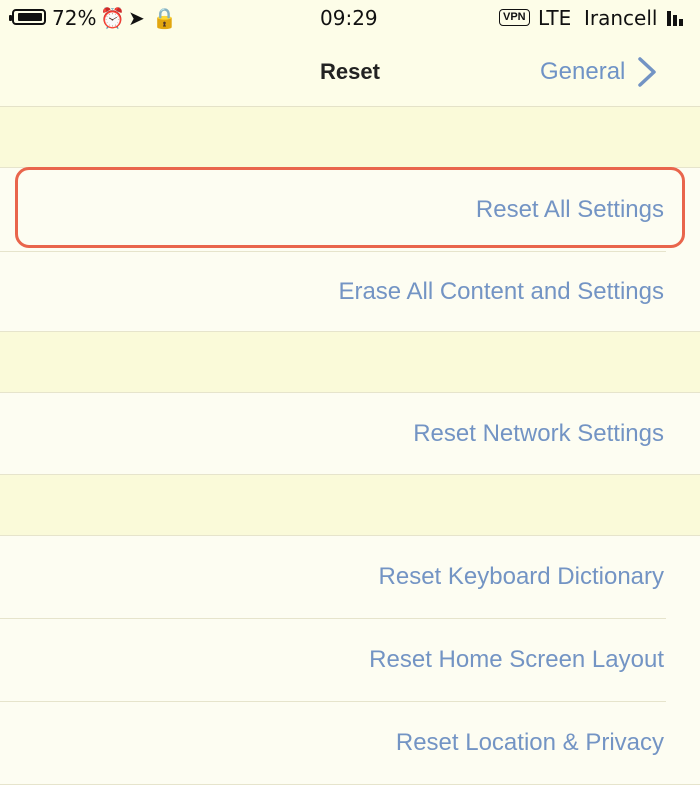 Image resolution: width=700 pixels, height=785 pixels. I want to click on reset-location-privacy-button: Reset Location & Privacy, so click(350, 743).